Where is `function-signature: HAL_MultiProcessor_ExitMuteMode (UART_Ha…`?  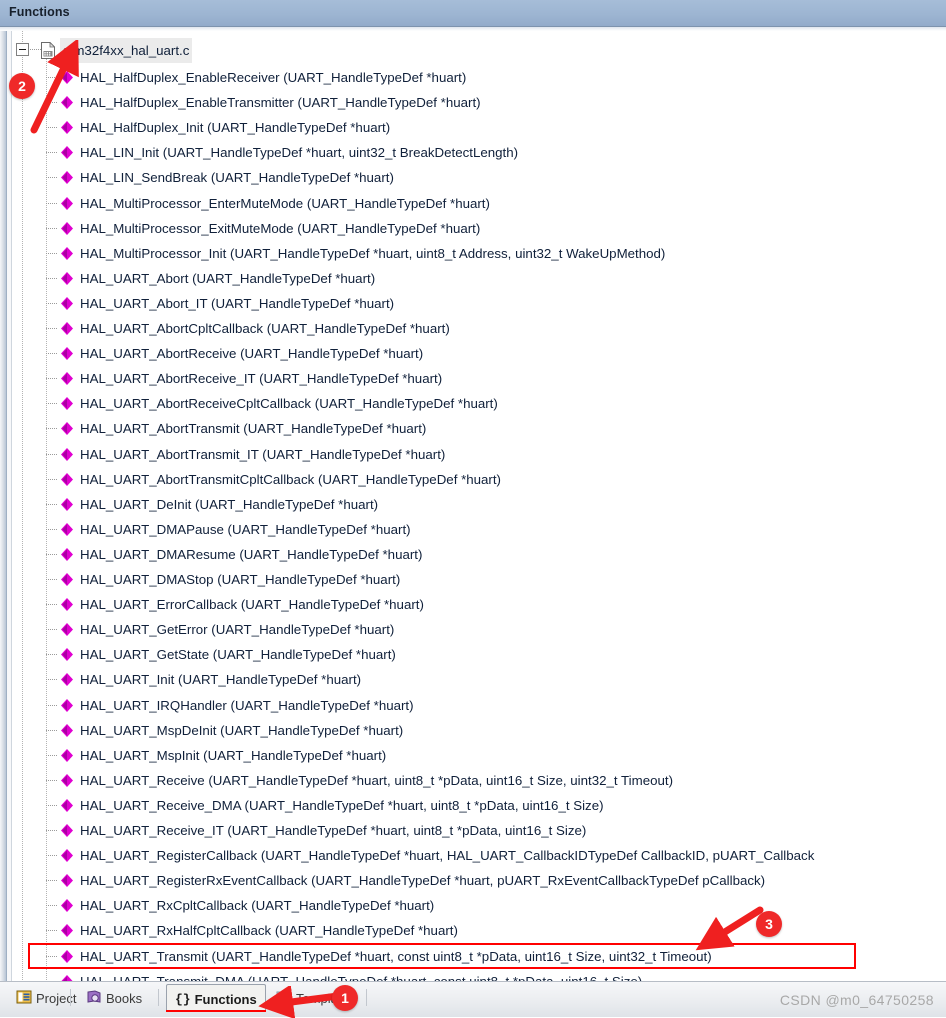 function-signature: HAL_MultiProcessor_ExitMuteMode (UART_Ha… is located at coordinates (280, 228).